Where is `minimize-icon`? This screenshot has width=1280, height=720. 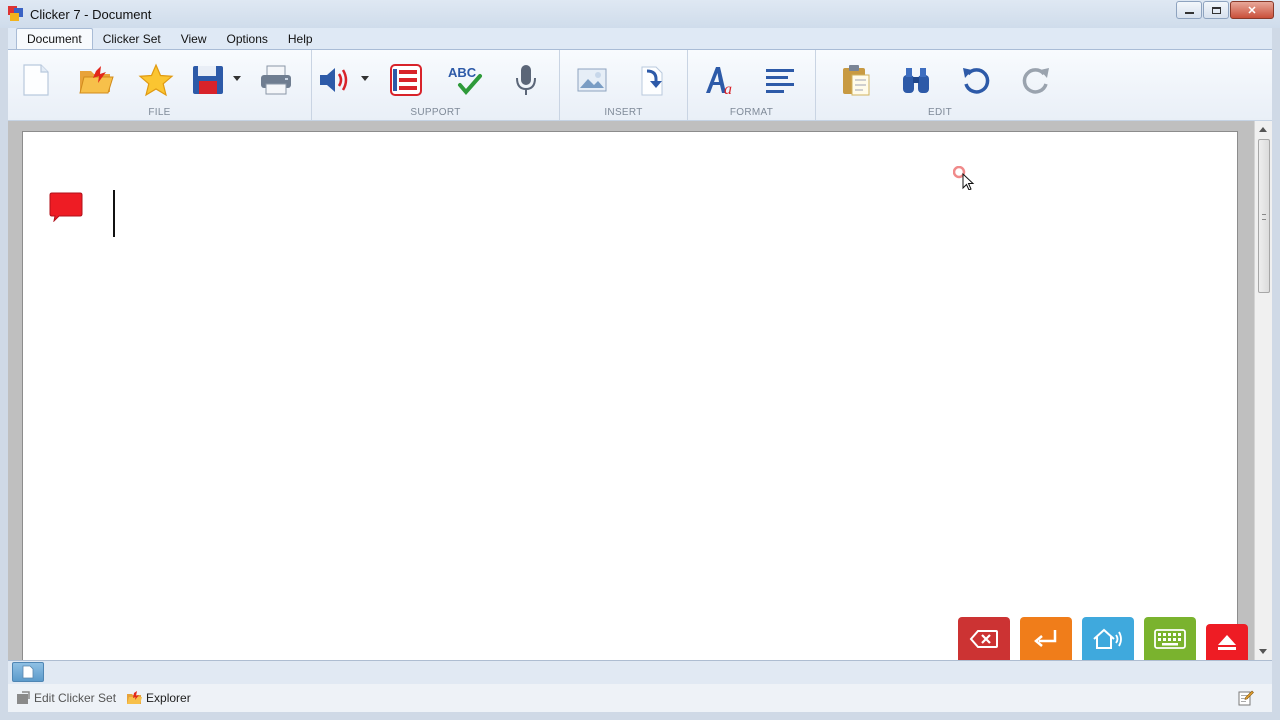 minimize-icon is located at coordinates (1189, 13).